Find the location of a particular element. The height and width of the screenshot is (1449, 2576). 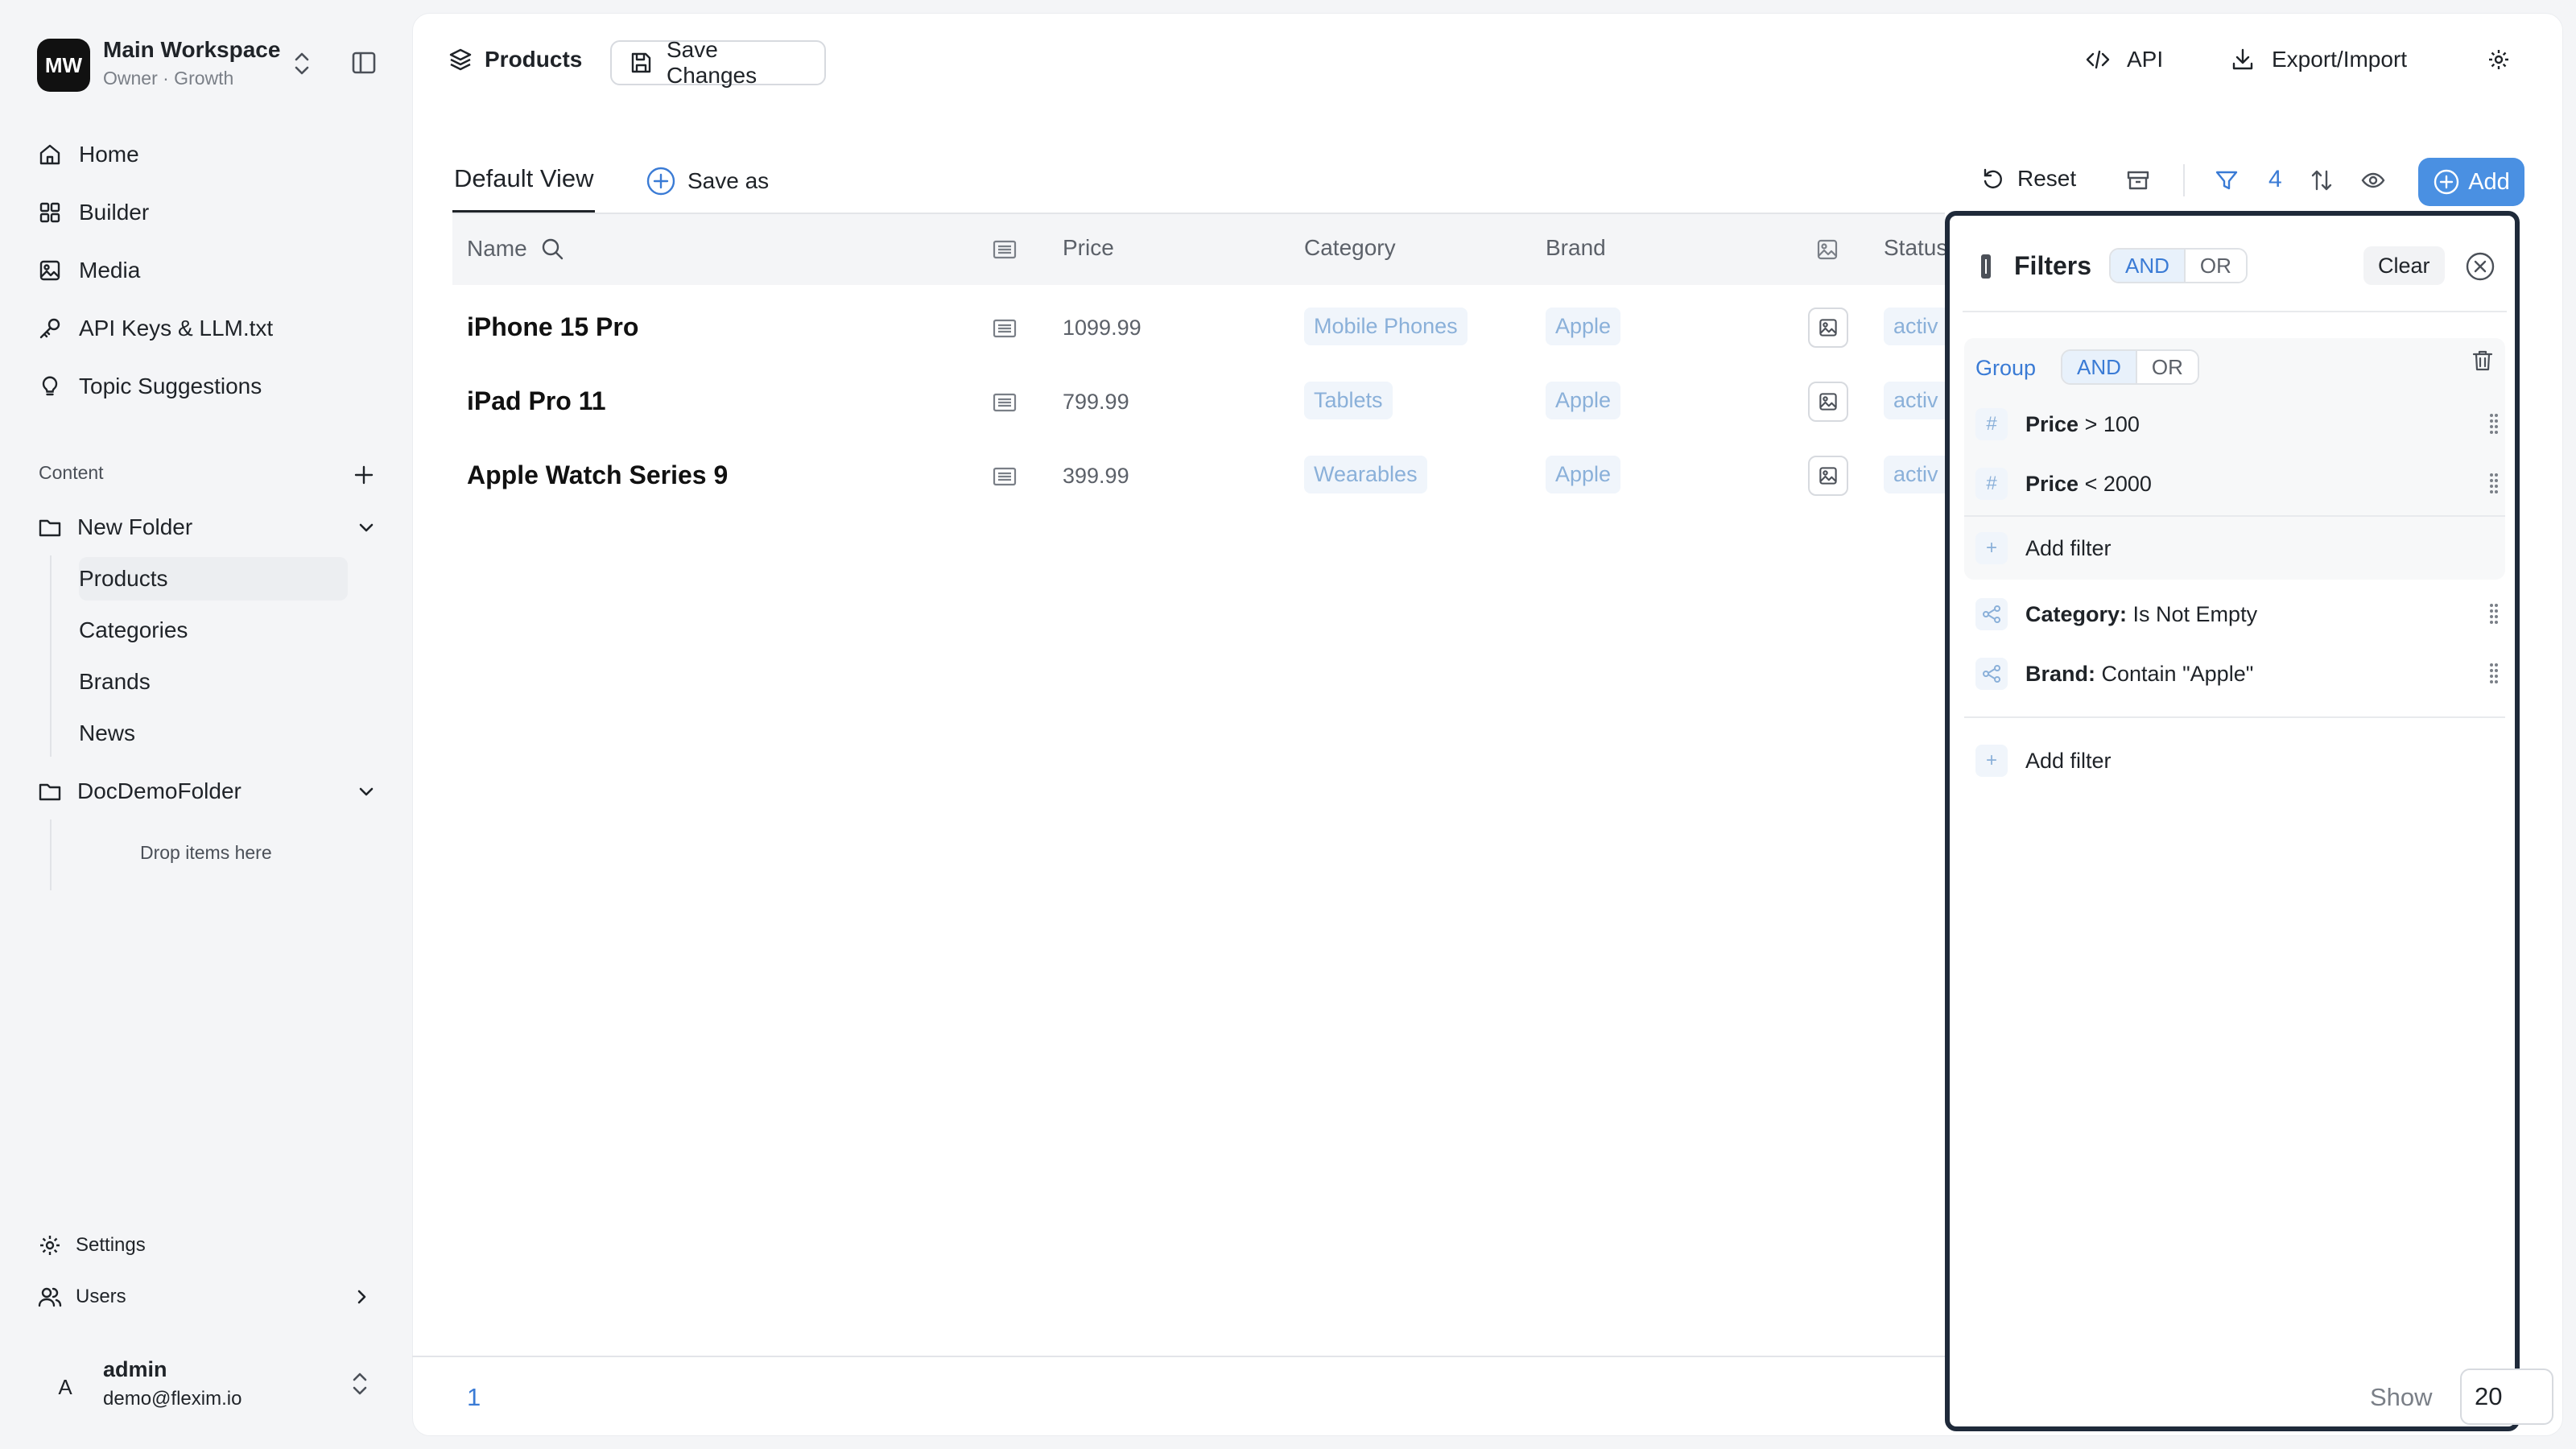

search-icon is located at coordinates (552, 248).